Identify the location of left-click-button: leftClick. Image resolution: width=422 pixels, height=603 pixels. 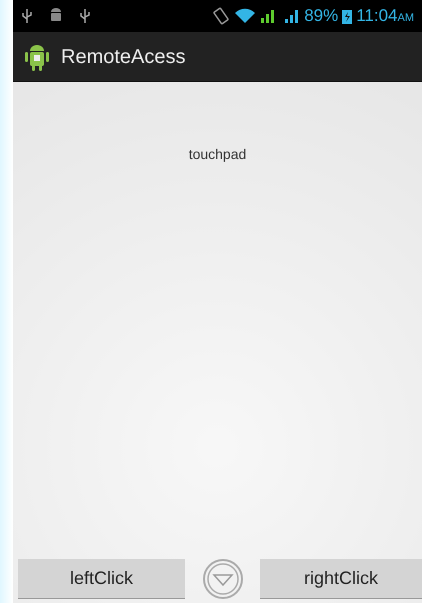
(101, 579).